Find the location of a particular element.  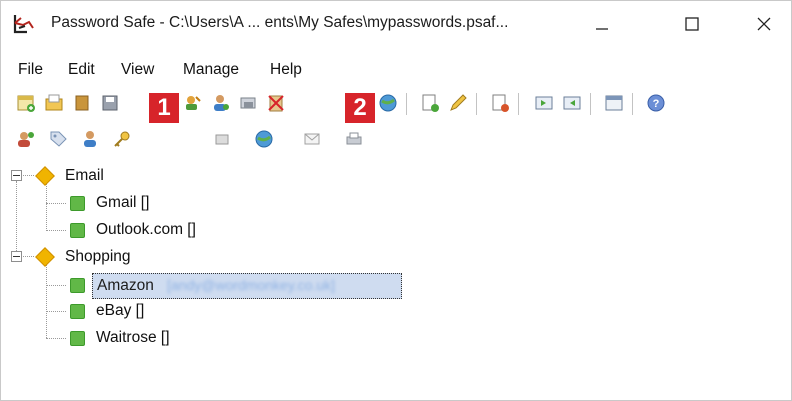

menu-bar: File Edit View Manage Help is located at coordinates (396, 70).